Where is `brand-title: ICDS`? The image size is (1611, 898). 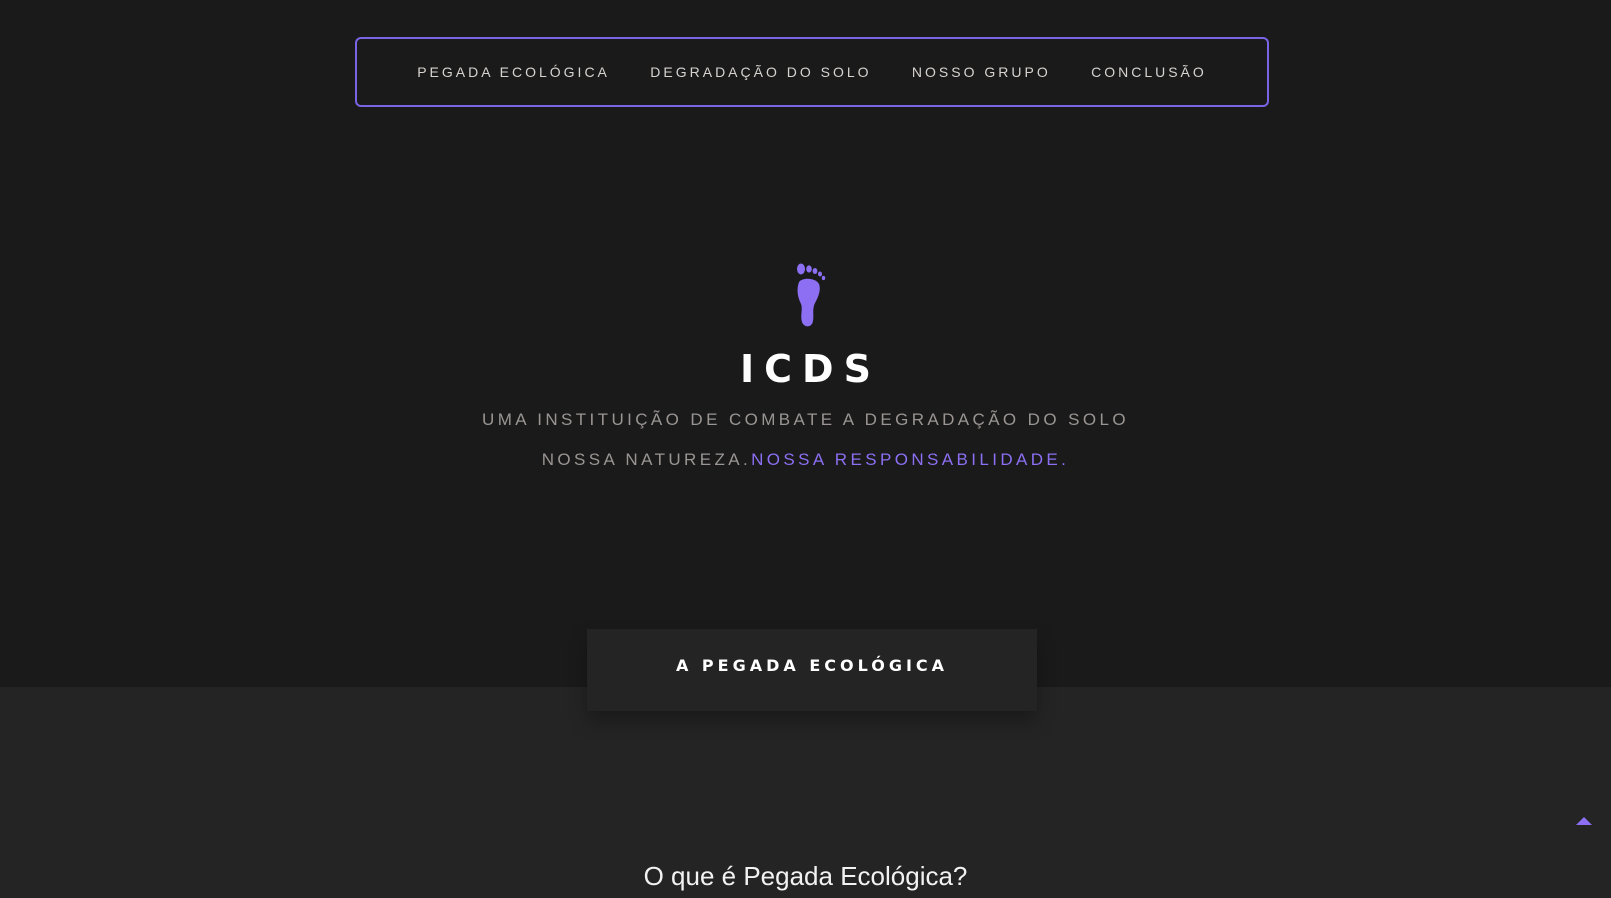
brand-title: ICDS is located at coordinates (810, 369).